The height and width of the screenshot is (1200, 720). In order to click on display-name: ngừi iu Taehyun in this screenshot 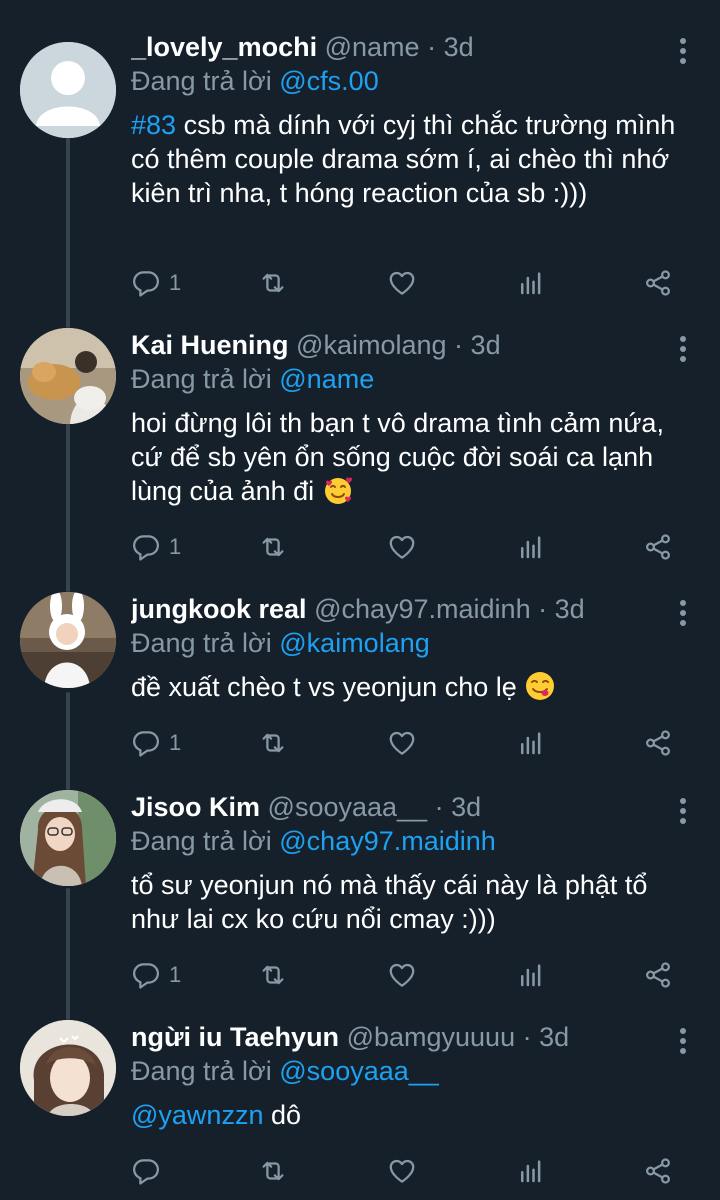, I will do `click(235, 1037)`.